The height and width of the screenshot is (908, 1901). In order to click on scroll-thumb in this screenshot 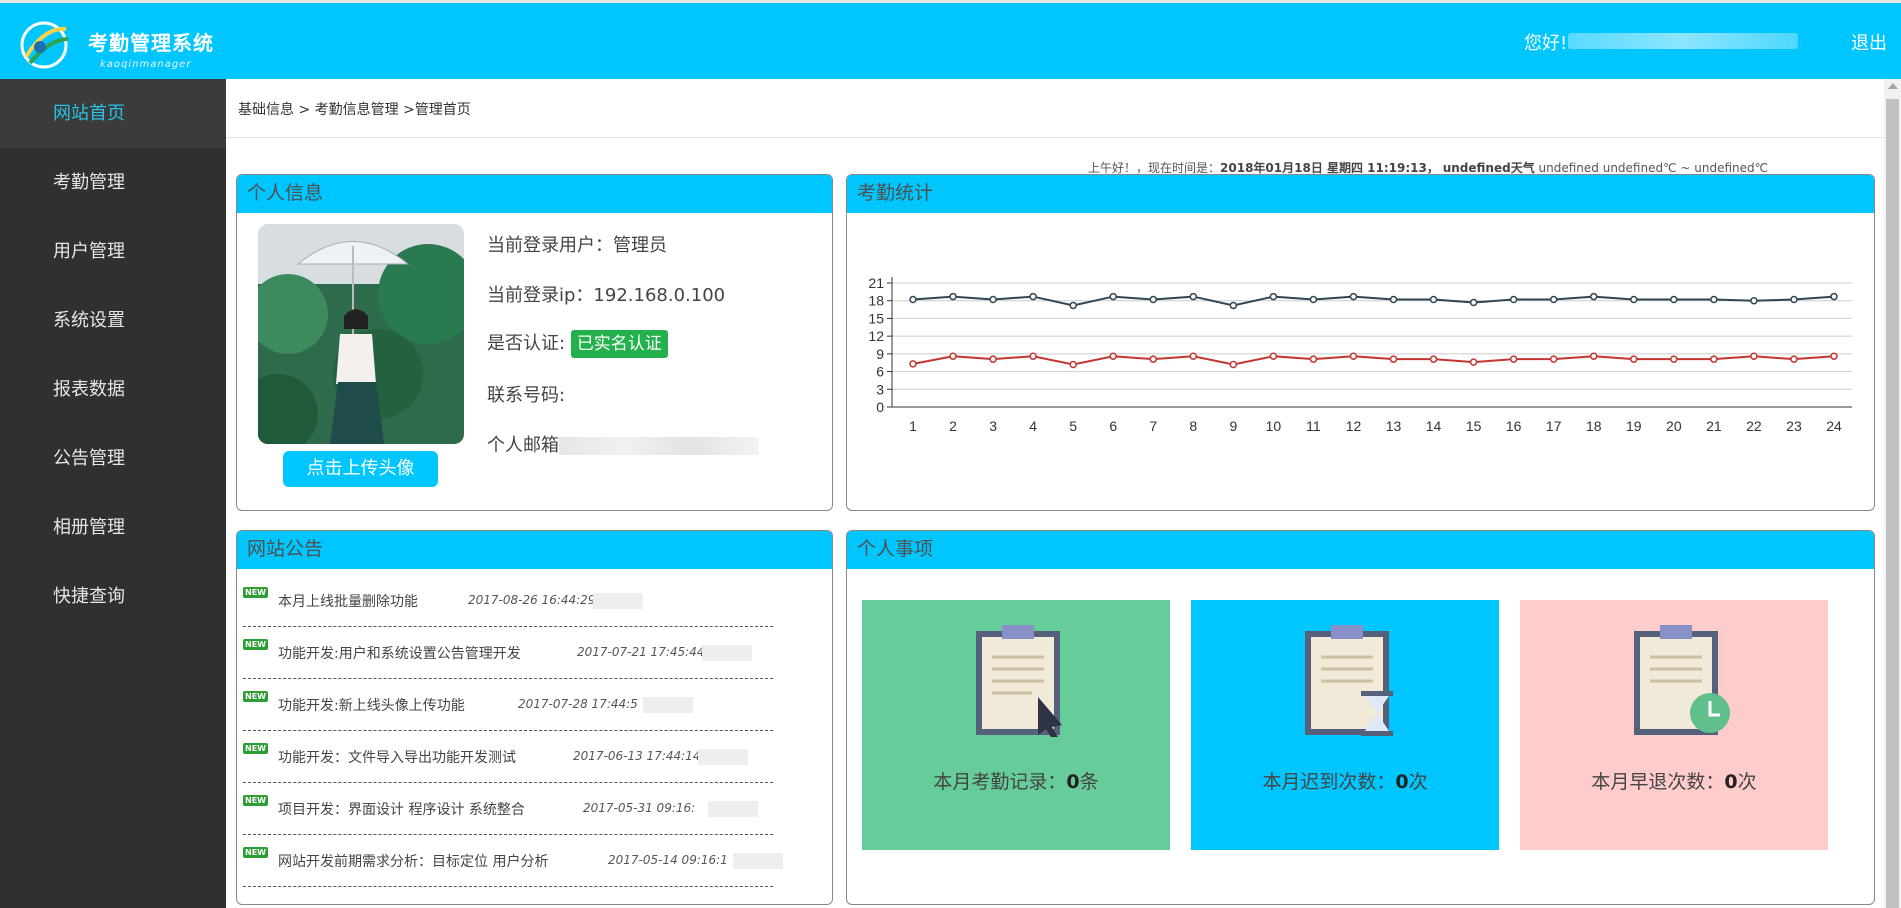, I will do `click(1892, 503)`.